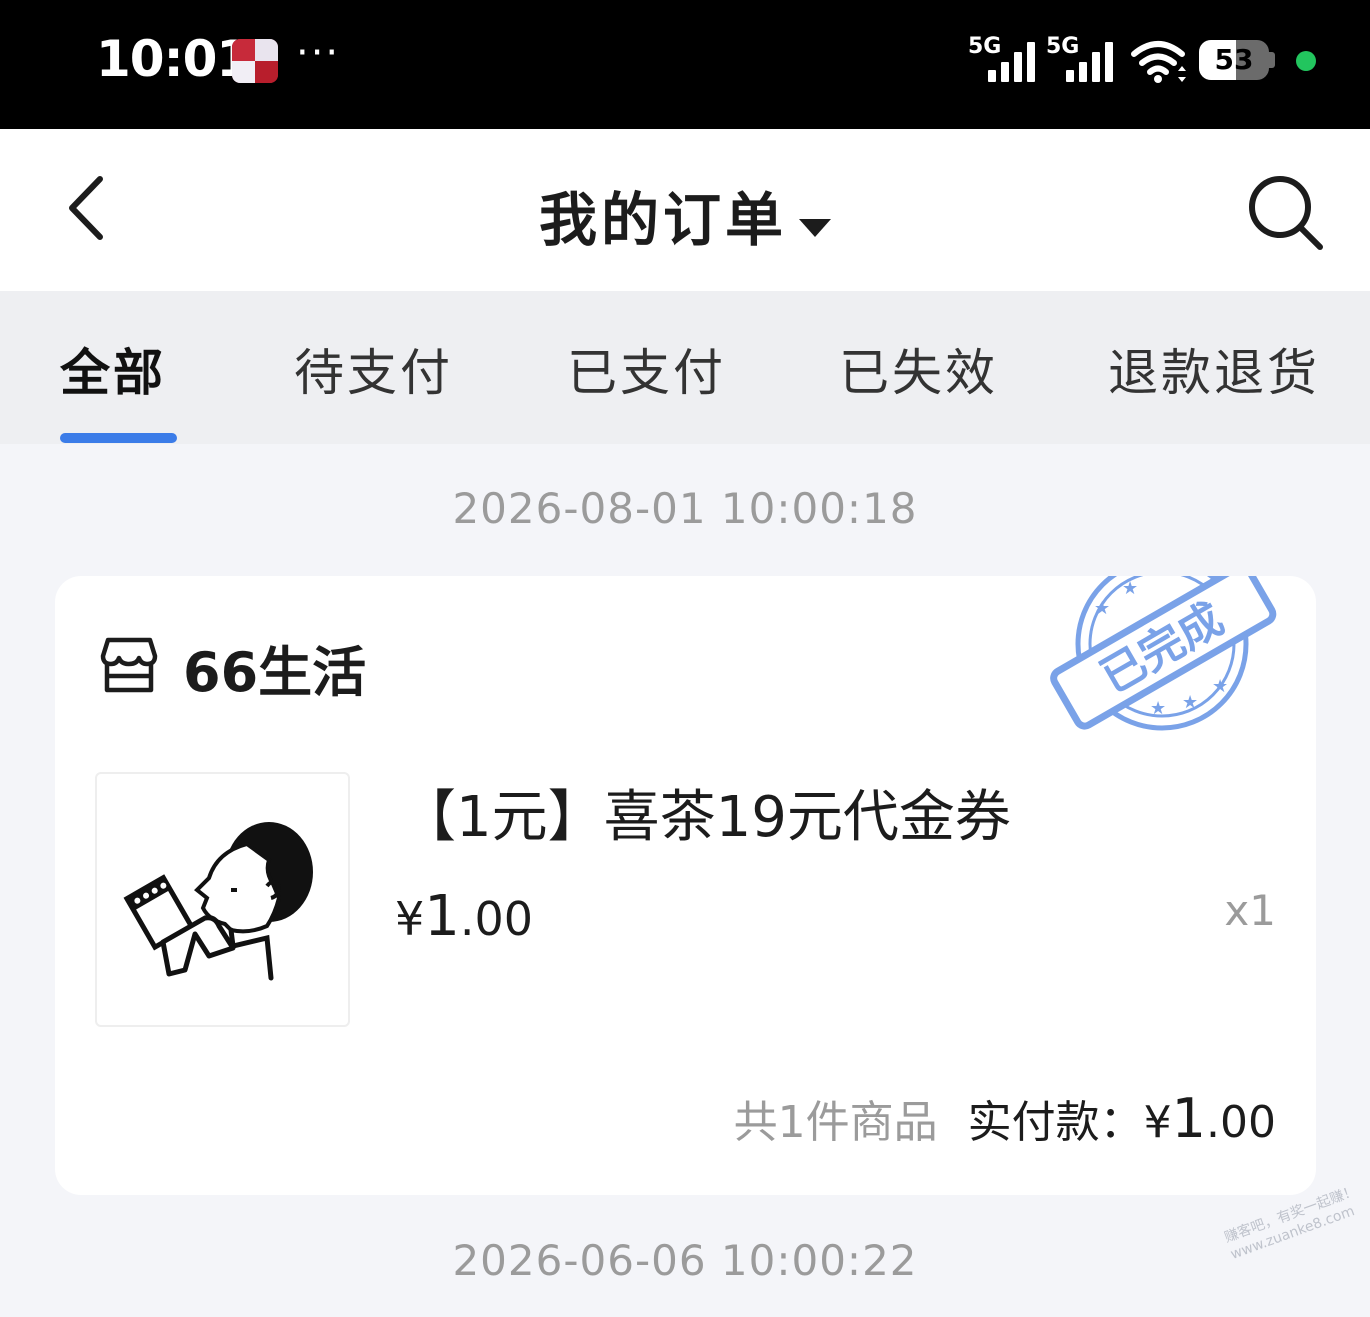  What do you see at coordinates (1306, 61) in the screenshot?
I see `privacy-indicator-dot` at bounding box center [1306, 61].